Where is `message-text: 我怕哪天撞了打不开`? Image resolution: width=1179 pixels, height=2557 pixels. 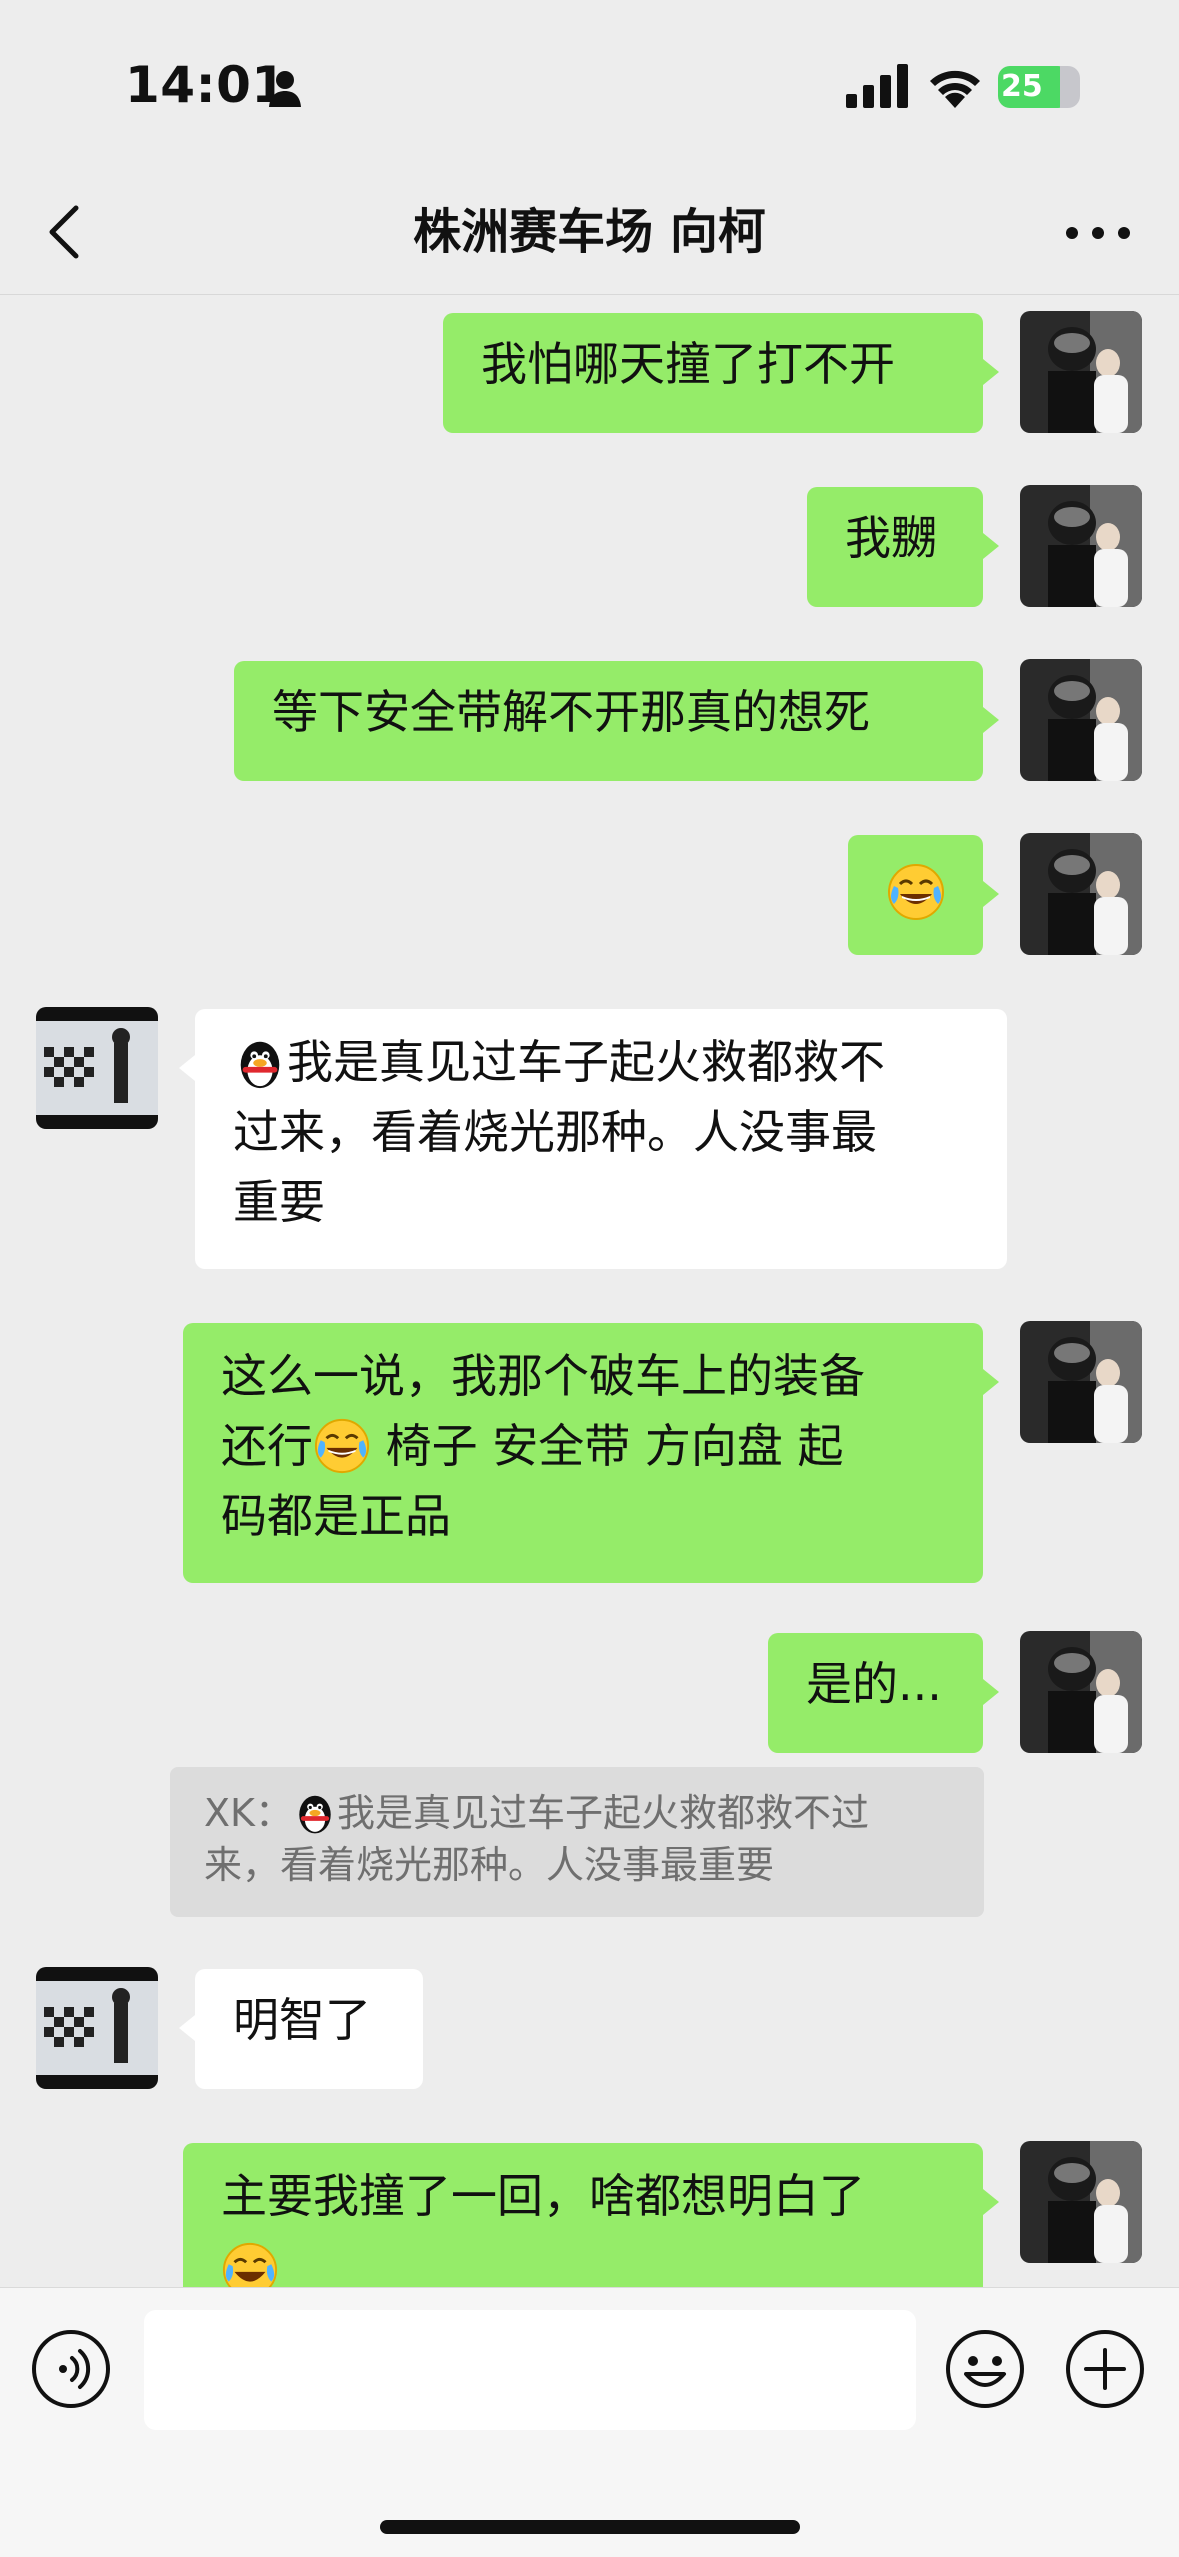
message-text: 我怕哪天撞了打不开 is located at coordinates (688, 364).